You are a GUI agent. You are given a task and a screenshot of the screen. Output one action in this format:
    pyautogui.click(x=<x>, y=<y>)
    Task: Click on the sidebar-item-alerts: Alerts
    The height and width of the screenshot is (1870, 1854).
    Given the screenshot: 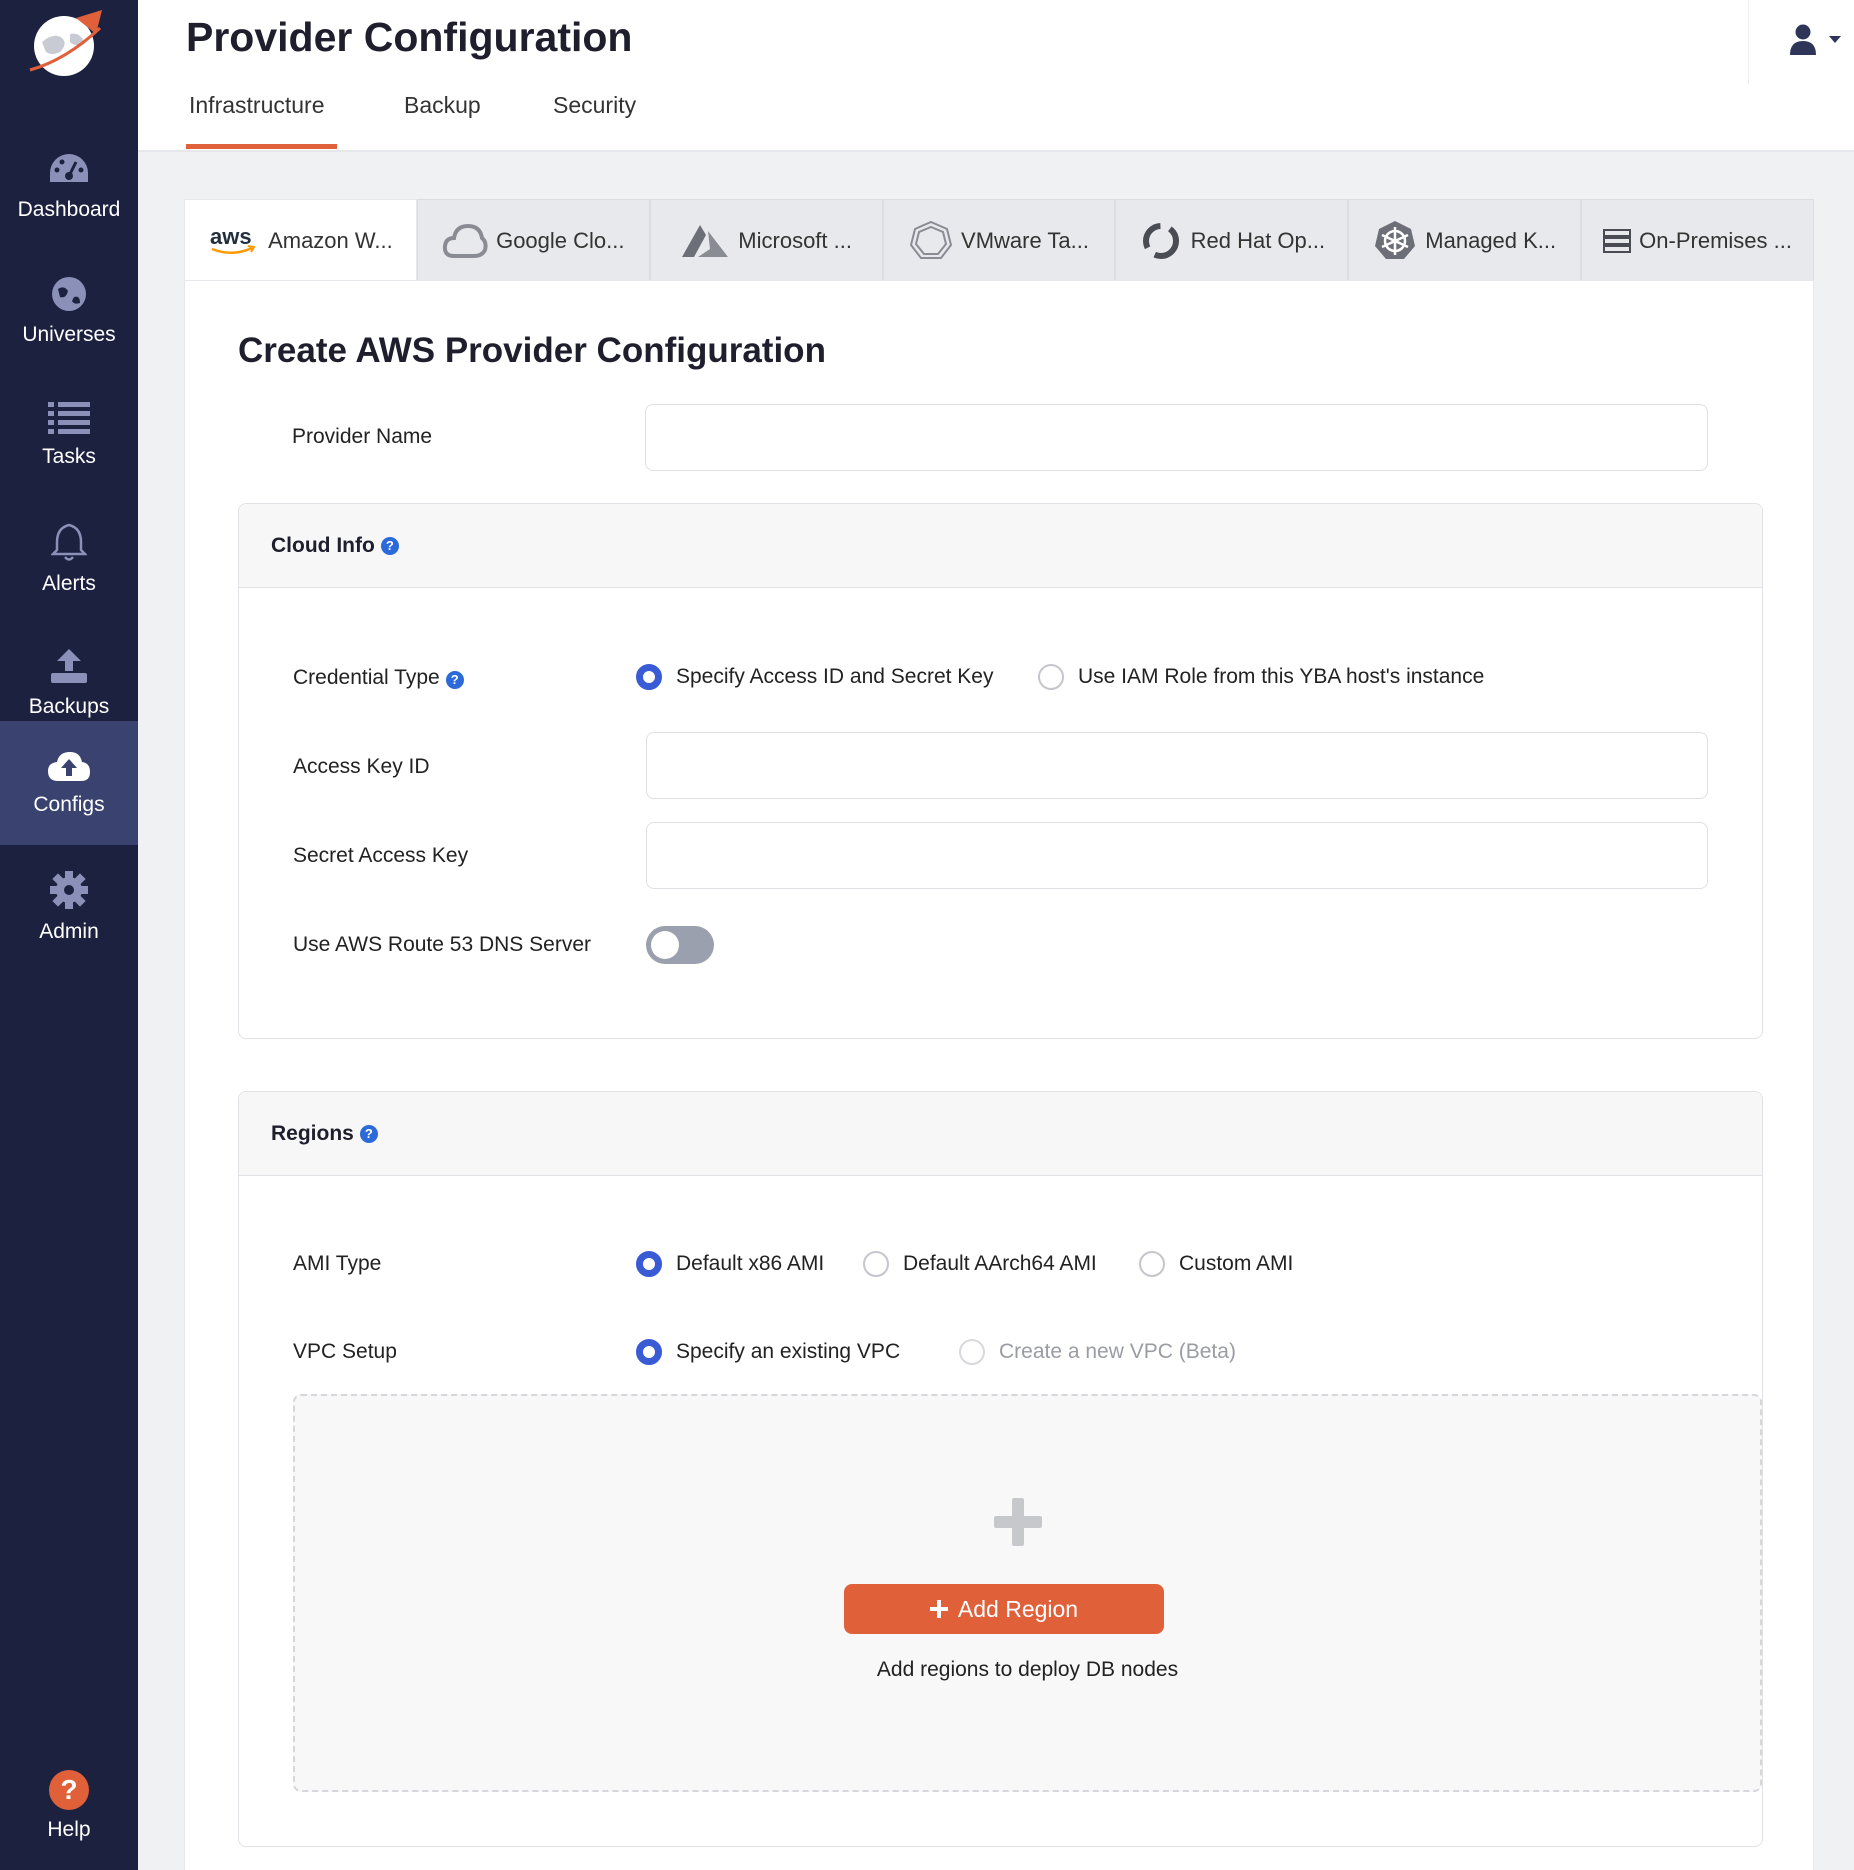 What is the action you would take?
    pyautogui.click(x=69, y=559)
    